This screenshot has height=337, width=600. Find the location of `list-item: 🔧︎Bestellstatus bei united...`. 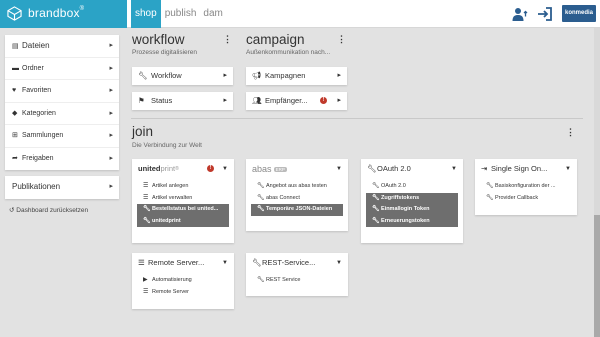

list-item: 🔧︎Bestellstatus bei united... is located at coordinates (183, 210).